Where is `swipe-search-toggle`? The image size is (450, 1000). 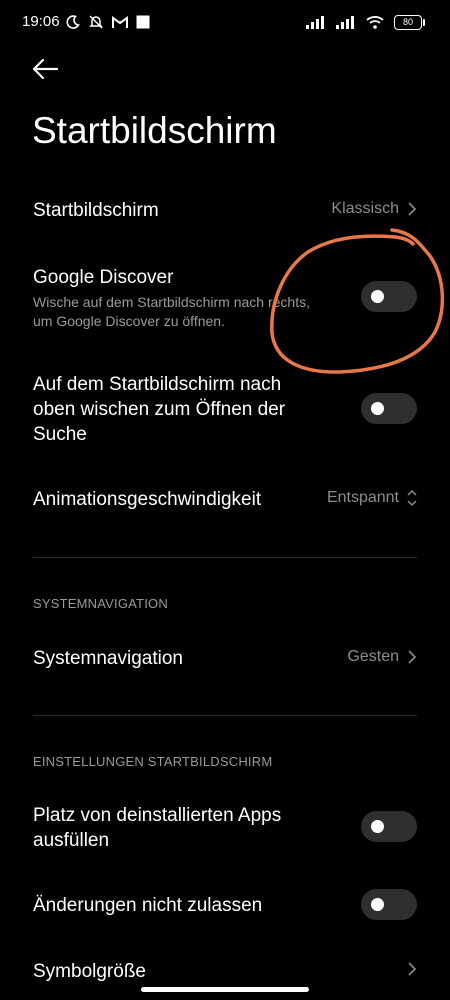
swipe-search-toggle is located at coordinates (389, 408).